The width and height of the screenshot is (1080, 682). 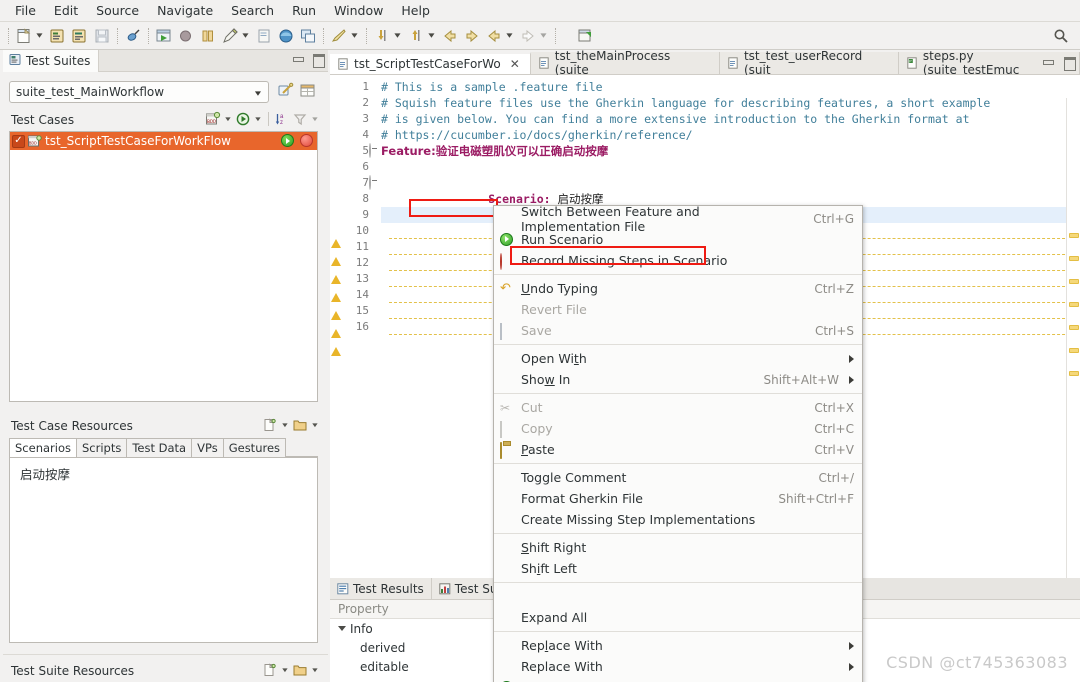 What do you see at coordinates (286, 36) in the screenshot?
I see `browser-icon` at bounding box center [286, 36].